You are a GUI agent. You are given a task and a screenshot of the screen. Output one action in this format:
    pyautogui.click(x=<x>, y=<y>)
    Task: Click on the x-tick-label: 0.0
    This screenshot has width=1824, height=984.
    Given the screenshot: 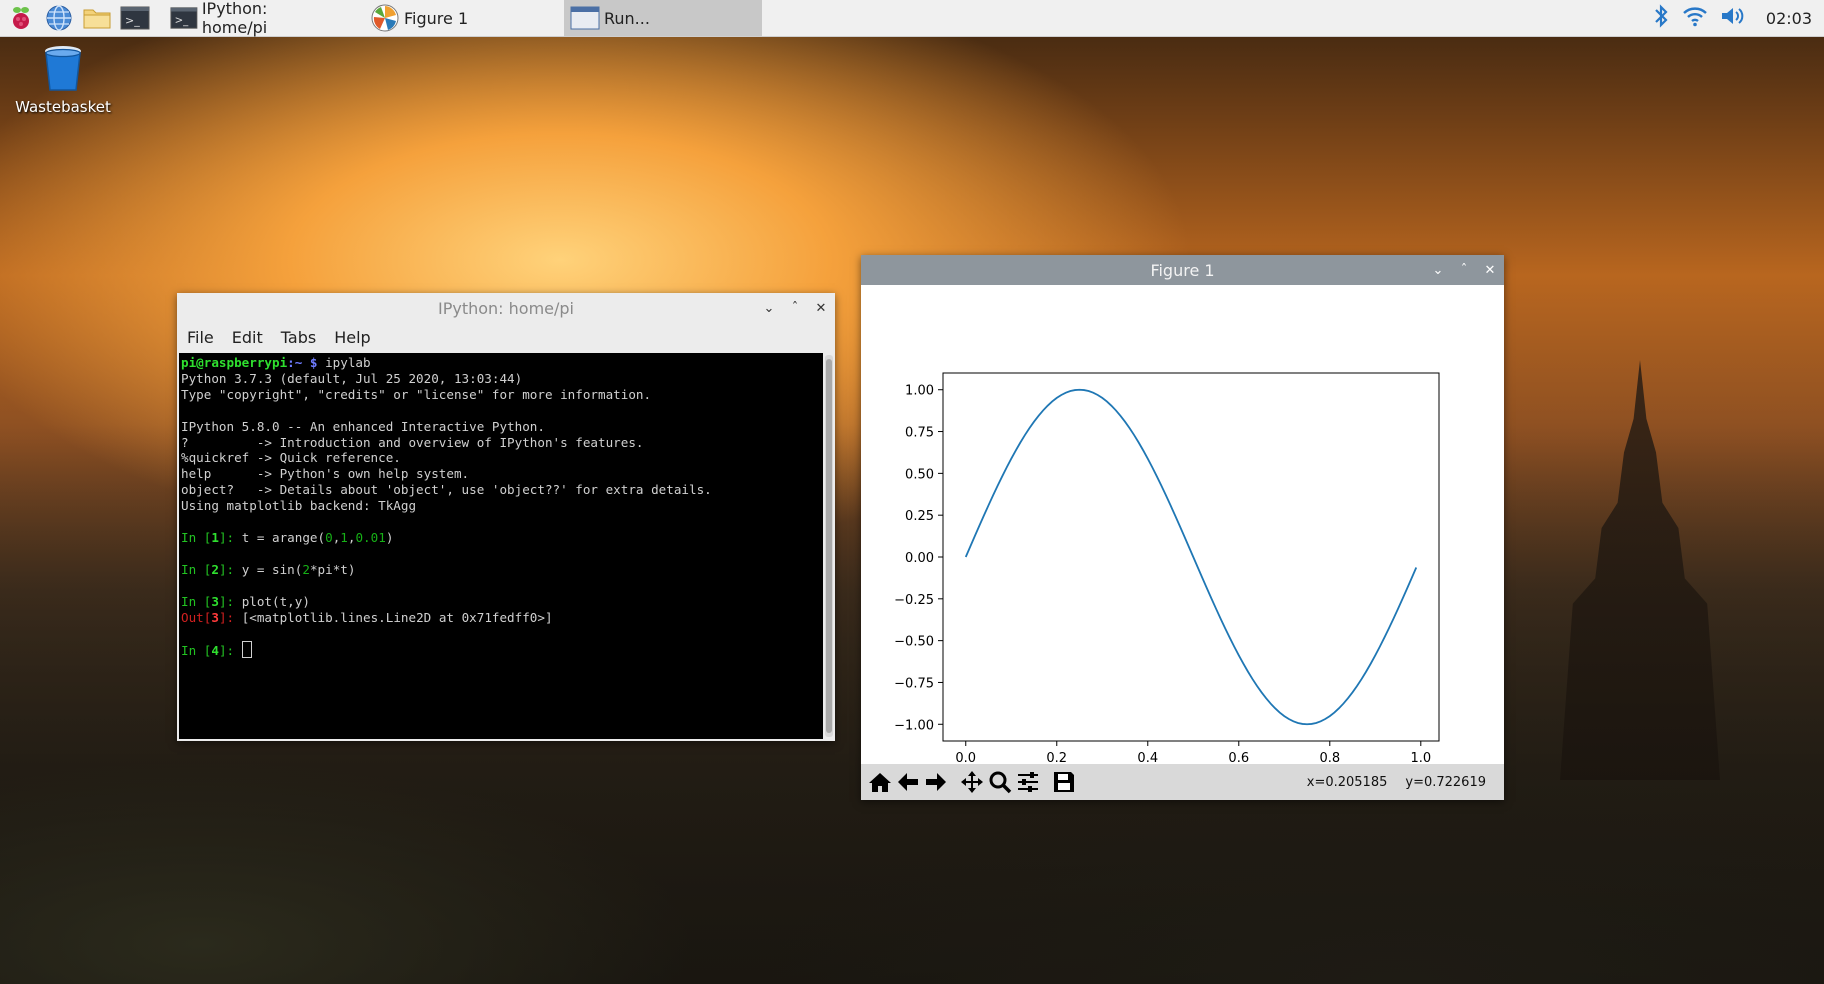 What is the action you would take?
    pyautogui.click(x=965, y=757)
    